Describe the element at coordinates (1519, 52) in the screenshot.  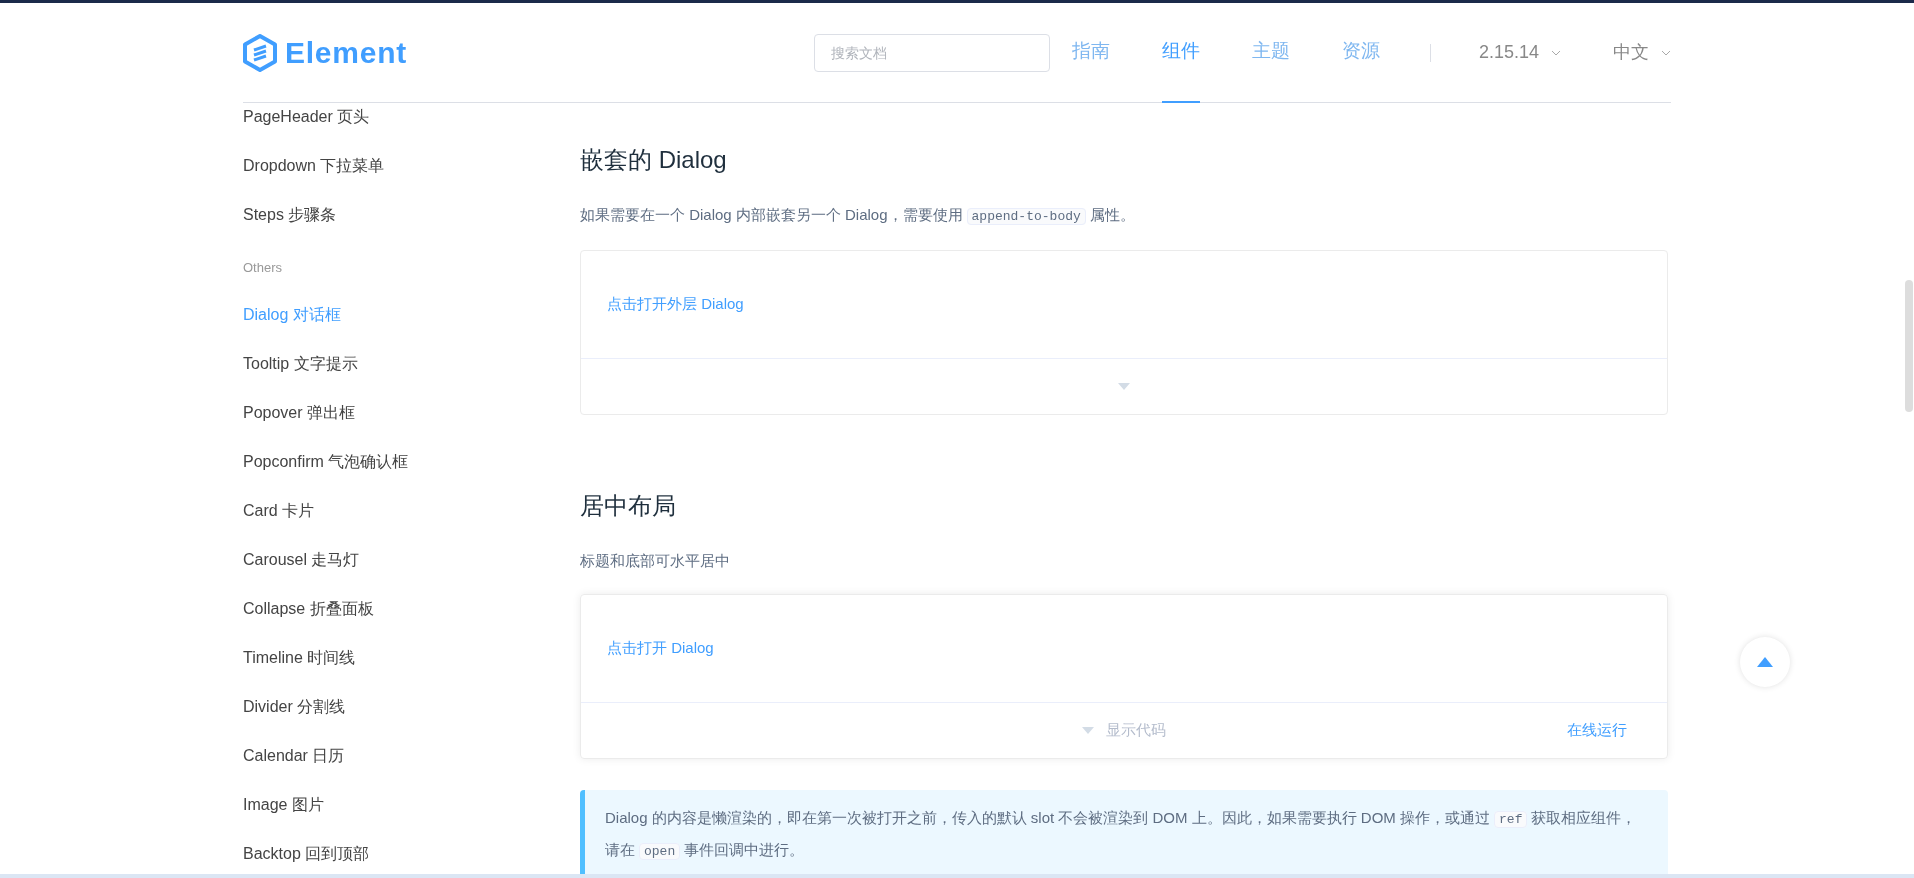
I see `version-dropdown: 2.15.14` at that location.